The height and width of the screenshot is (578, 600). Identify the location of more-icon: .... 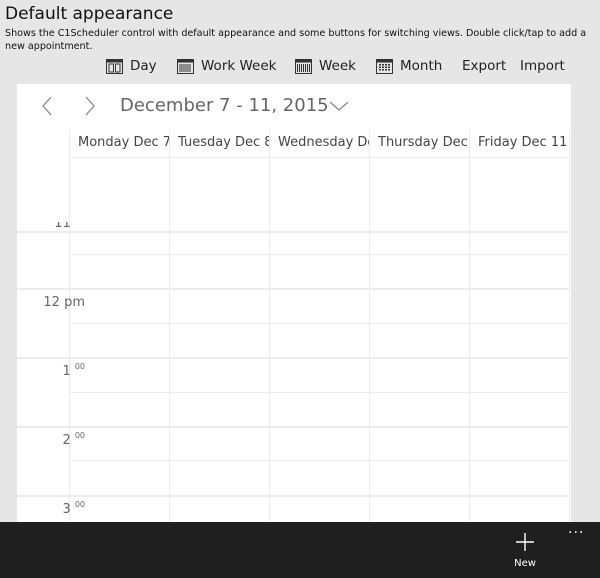
(578, 530).